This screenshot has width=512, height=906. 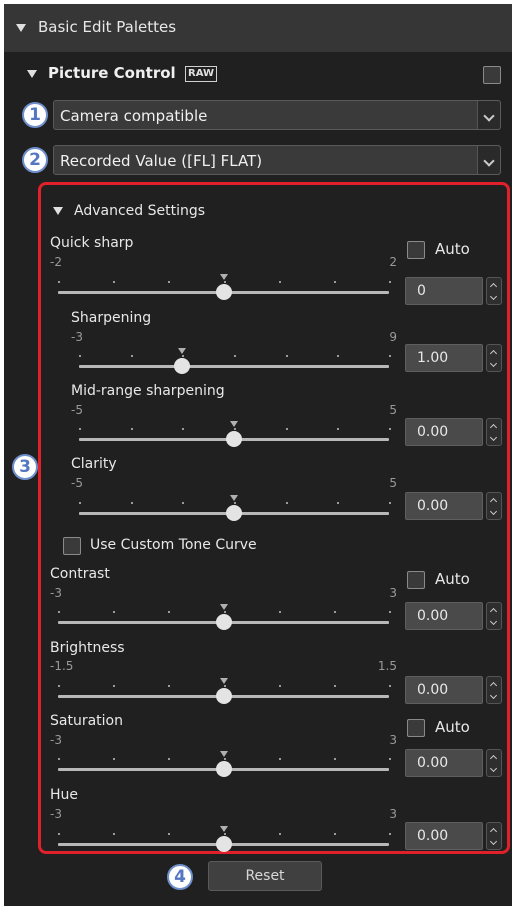 What do you see at coordinates (25, 467) in the screenshot?
I see `callout-3: 3` at bounding box center [25, 467].